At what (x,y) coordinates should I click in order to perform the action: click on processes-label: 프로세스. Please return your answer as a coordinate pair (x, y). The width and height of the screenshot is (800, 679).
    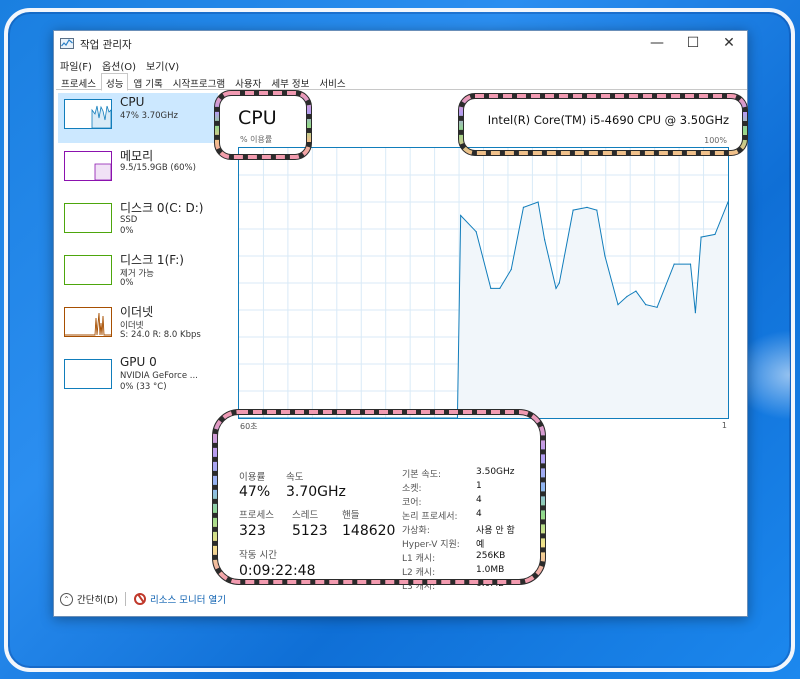
    Looking at the image, I should click on (256, 515).